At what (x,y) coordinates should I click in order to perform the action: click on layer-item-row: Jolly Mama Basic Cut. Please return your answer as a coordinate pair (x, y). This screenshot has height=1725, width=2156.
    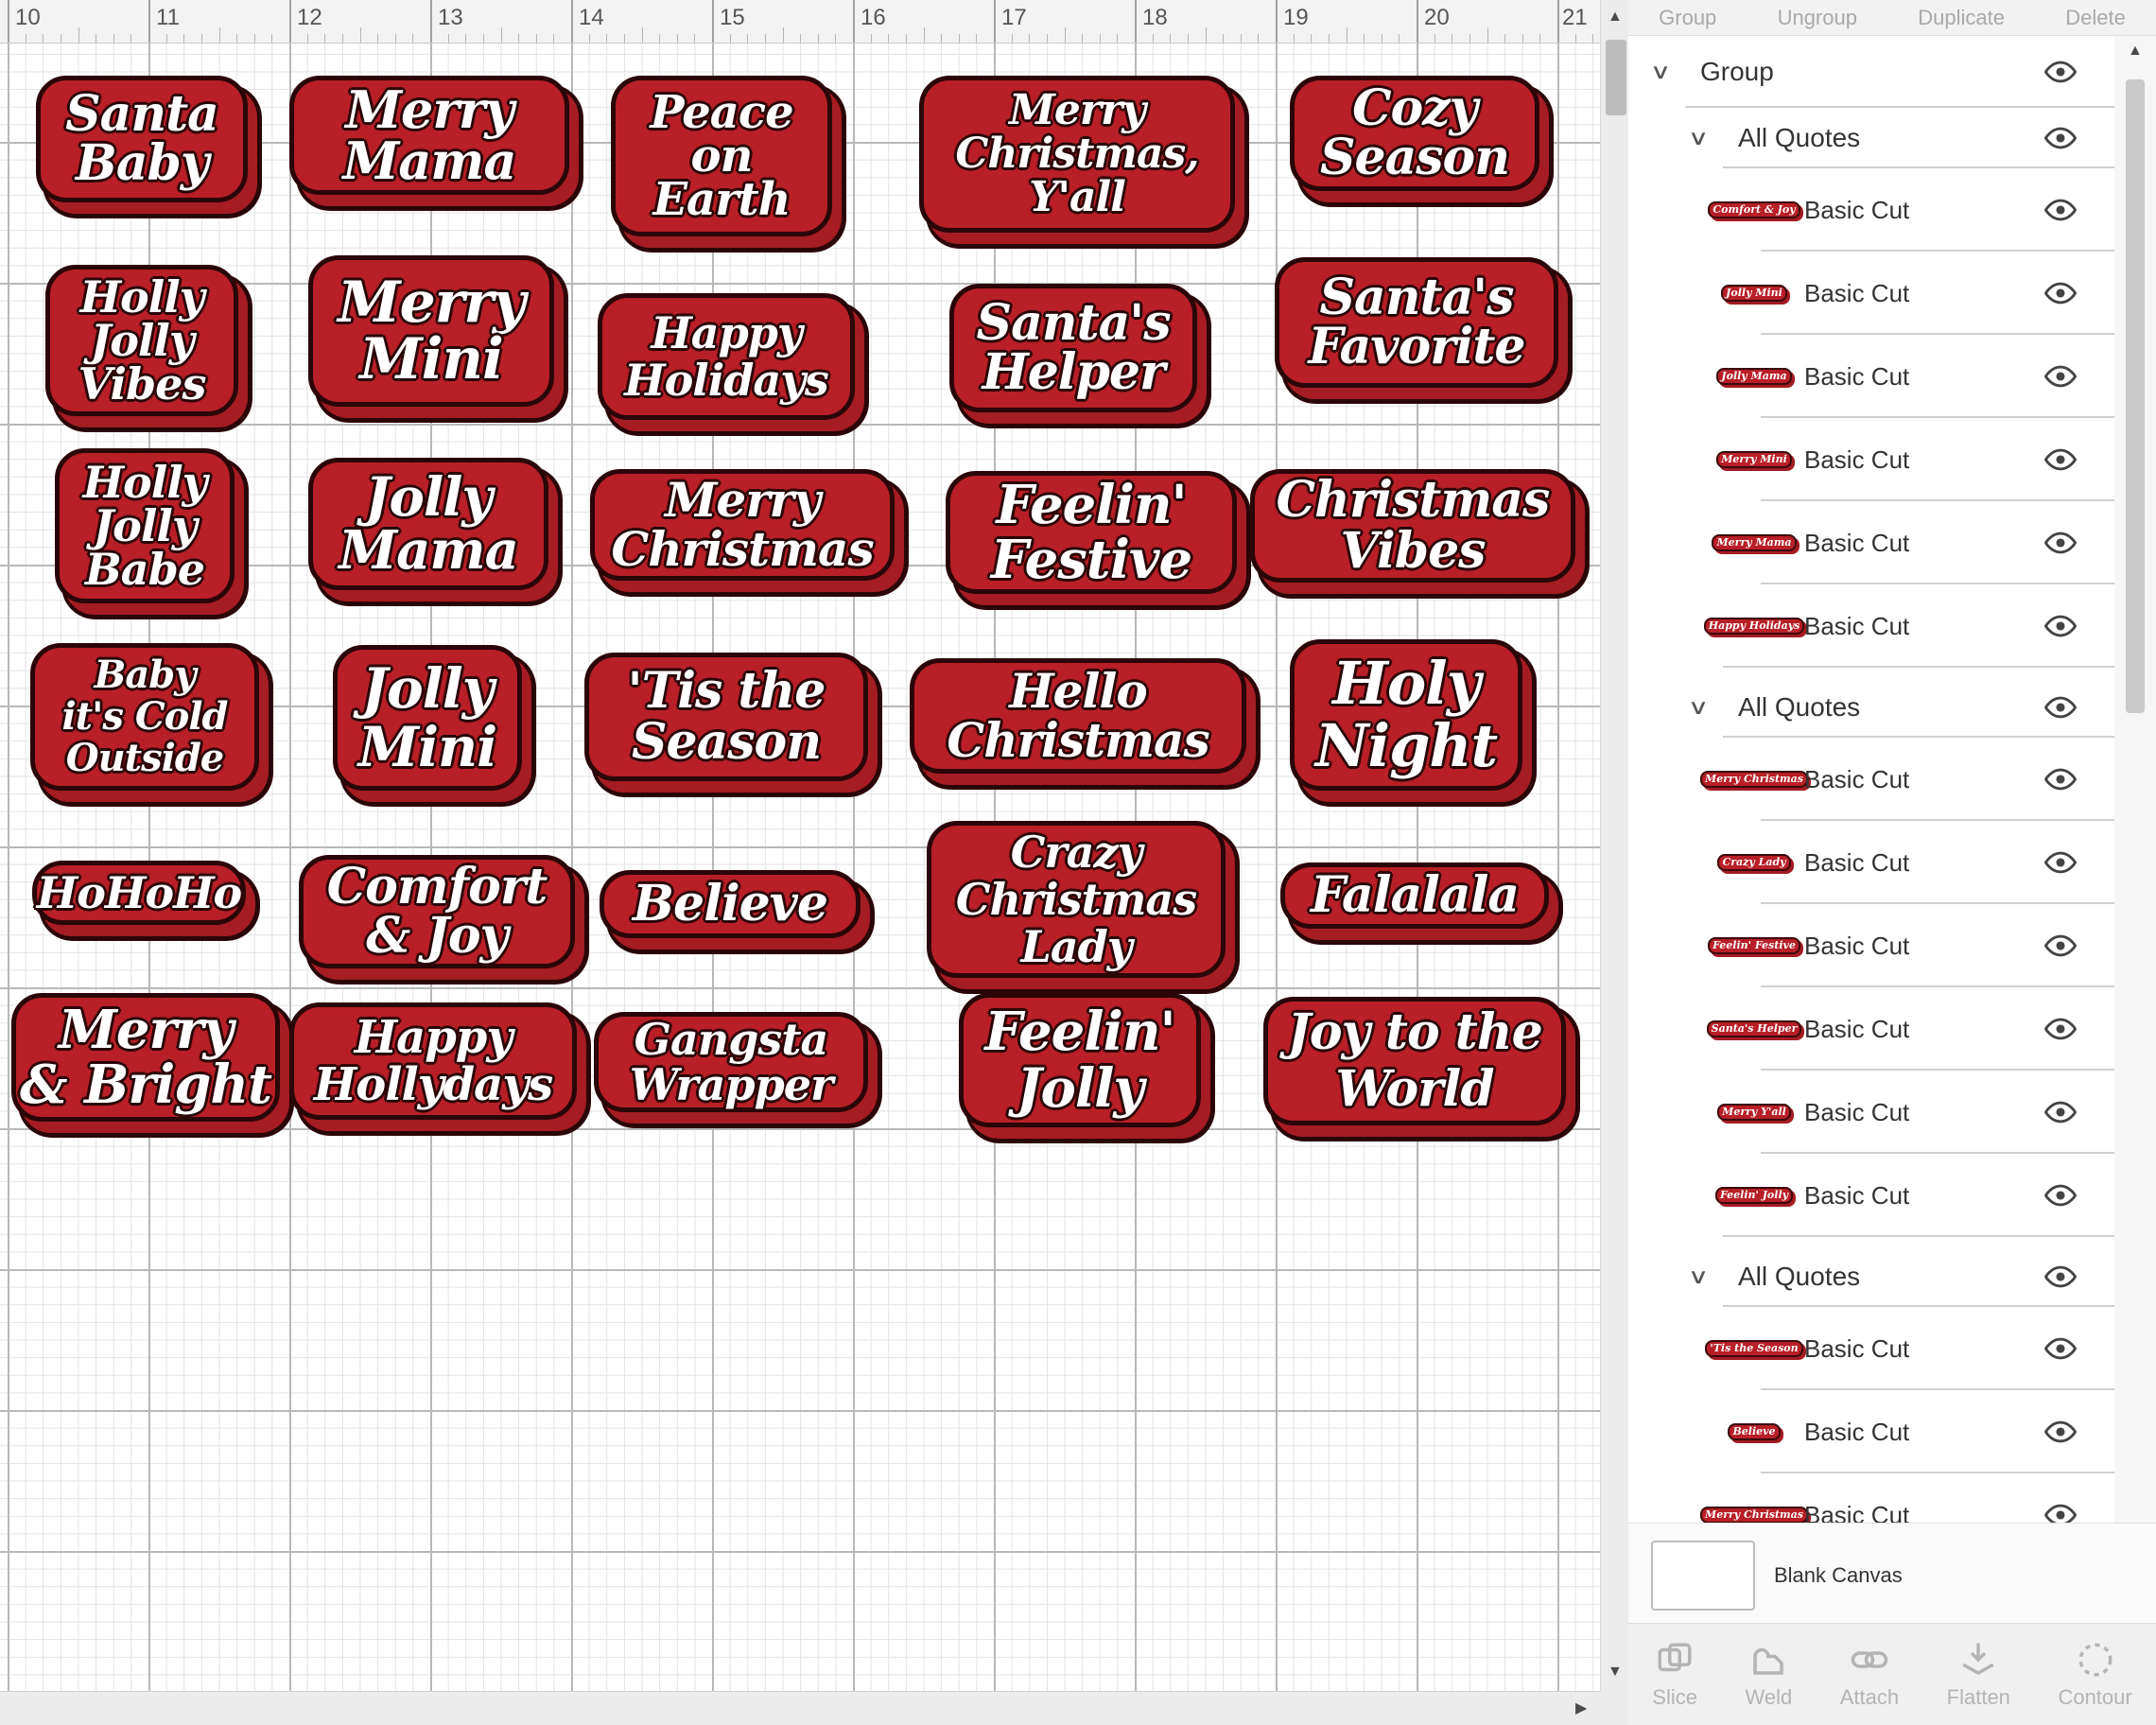
    Looking at the image, I should click on (1871, 376).